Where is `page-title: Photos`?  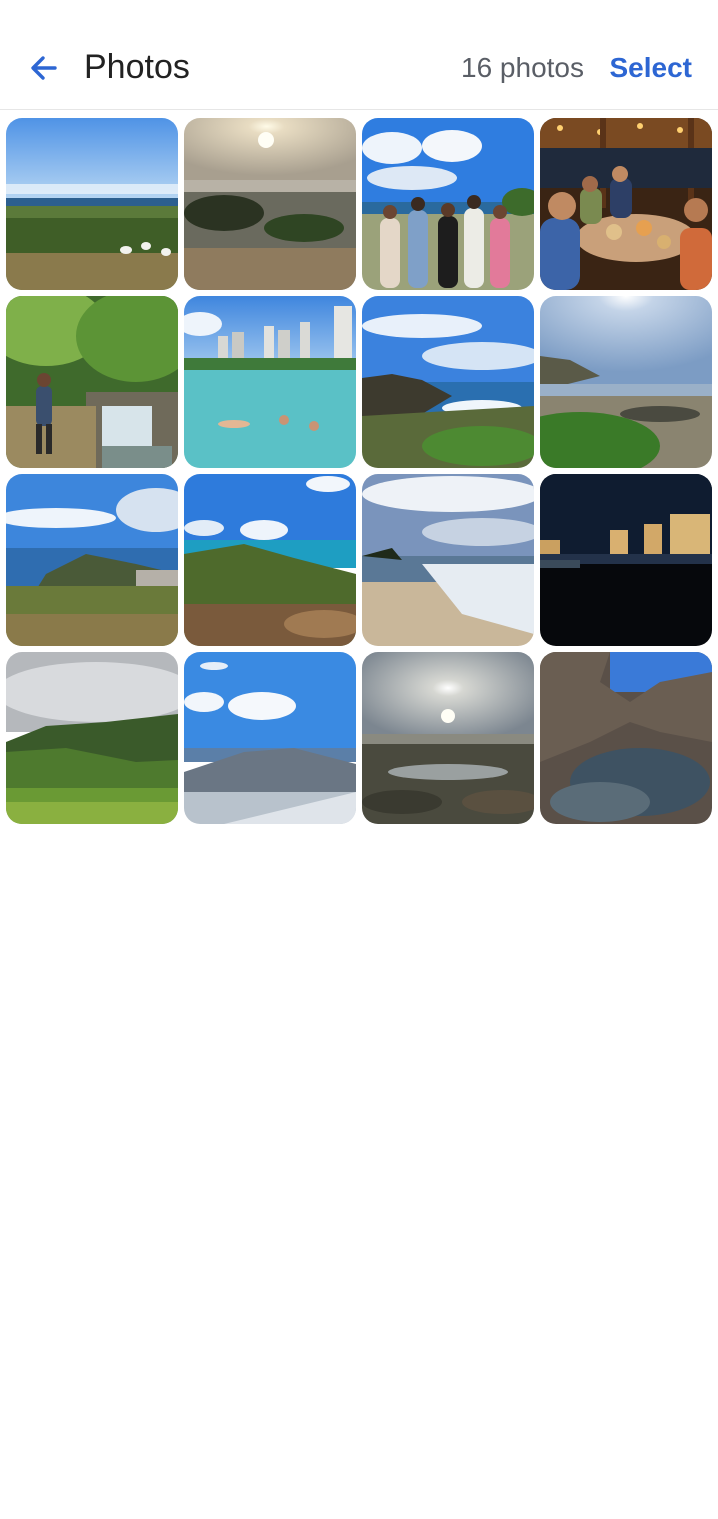 page-title: Photos is located at coordinates (137, 67).